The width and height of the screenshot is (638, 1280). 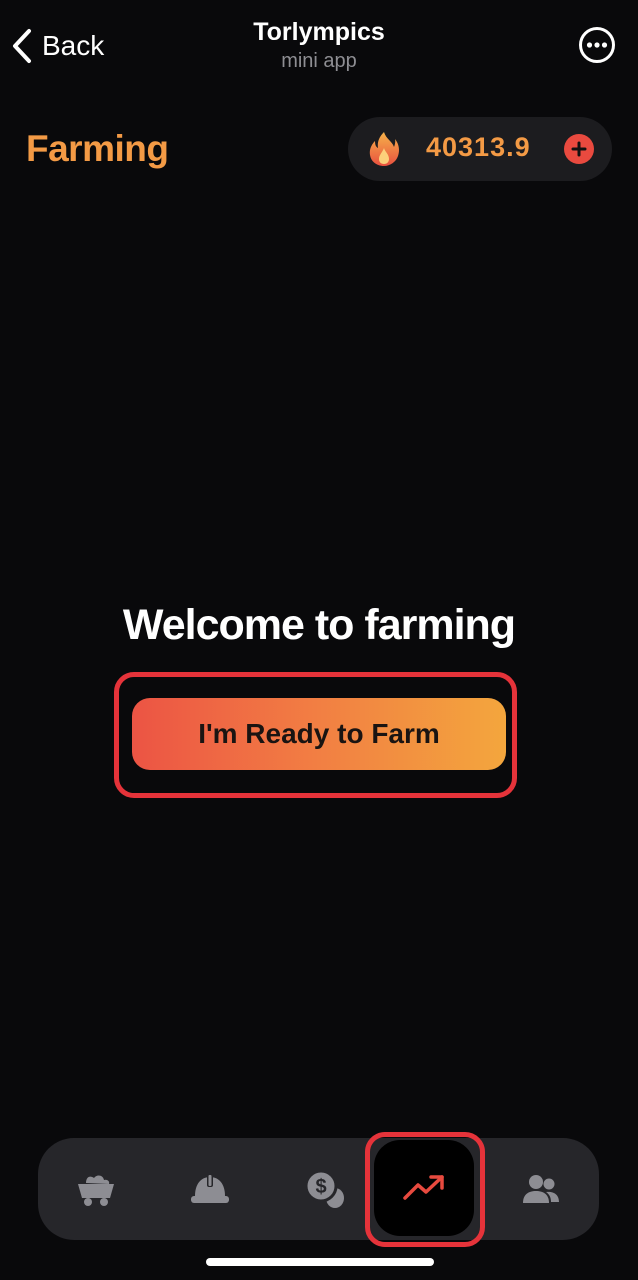 What do you see at coordinates (320, 1262) in the screenshot?
I see `home-indicator` at bounding box center [320, 1262].